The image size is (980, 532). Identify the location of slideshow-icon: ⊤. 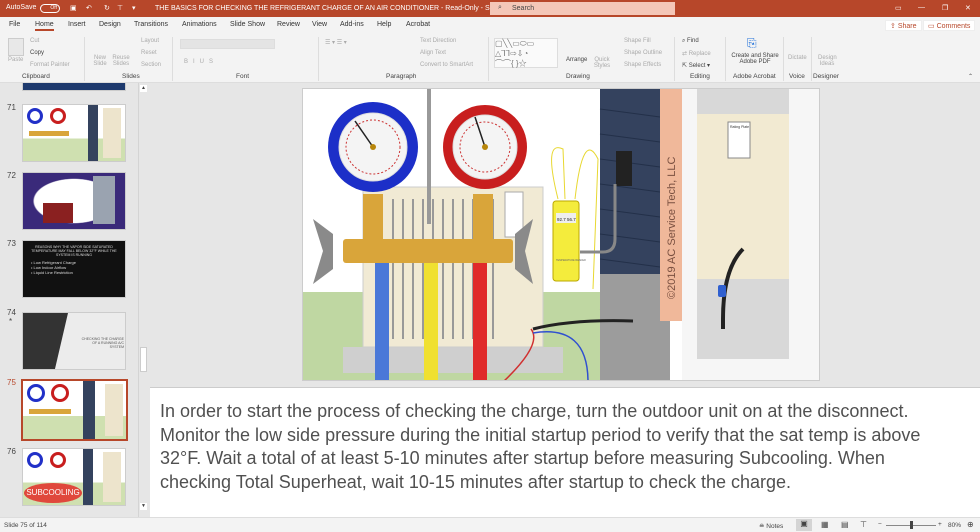
(863, 524).